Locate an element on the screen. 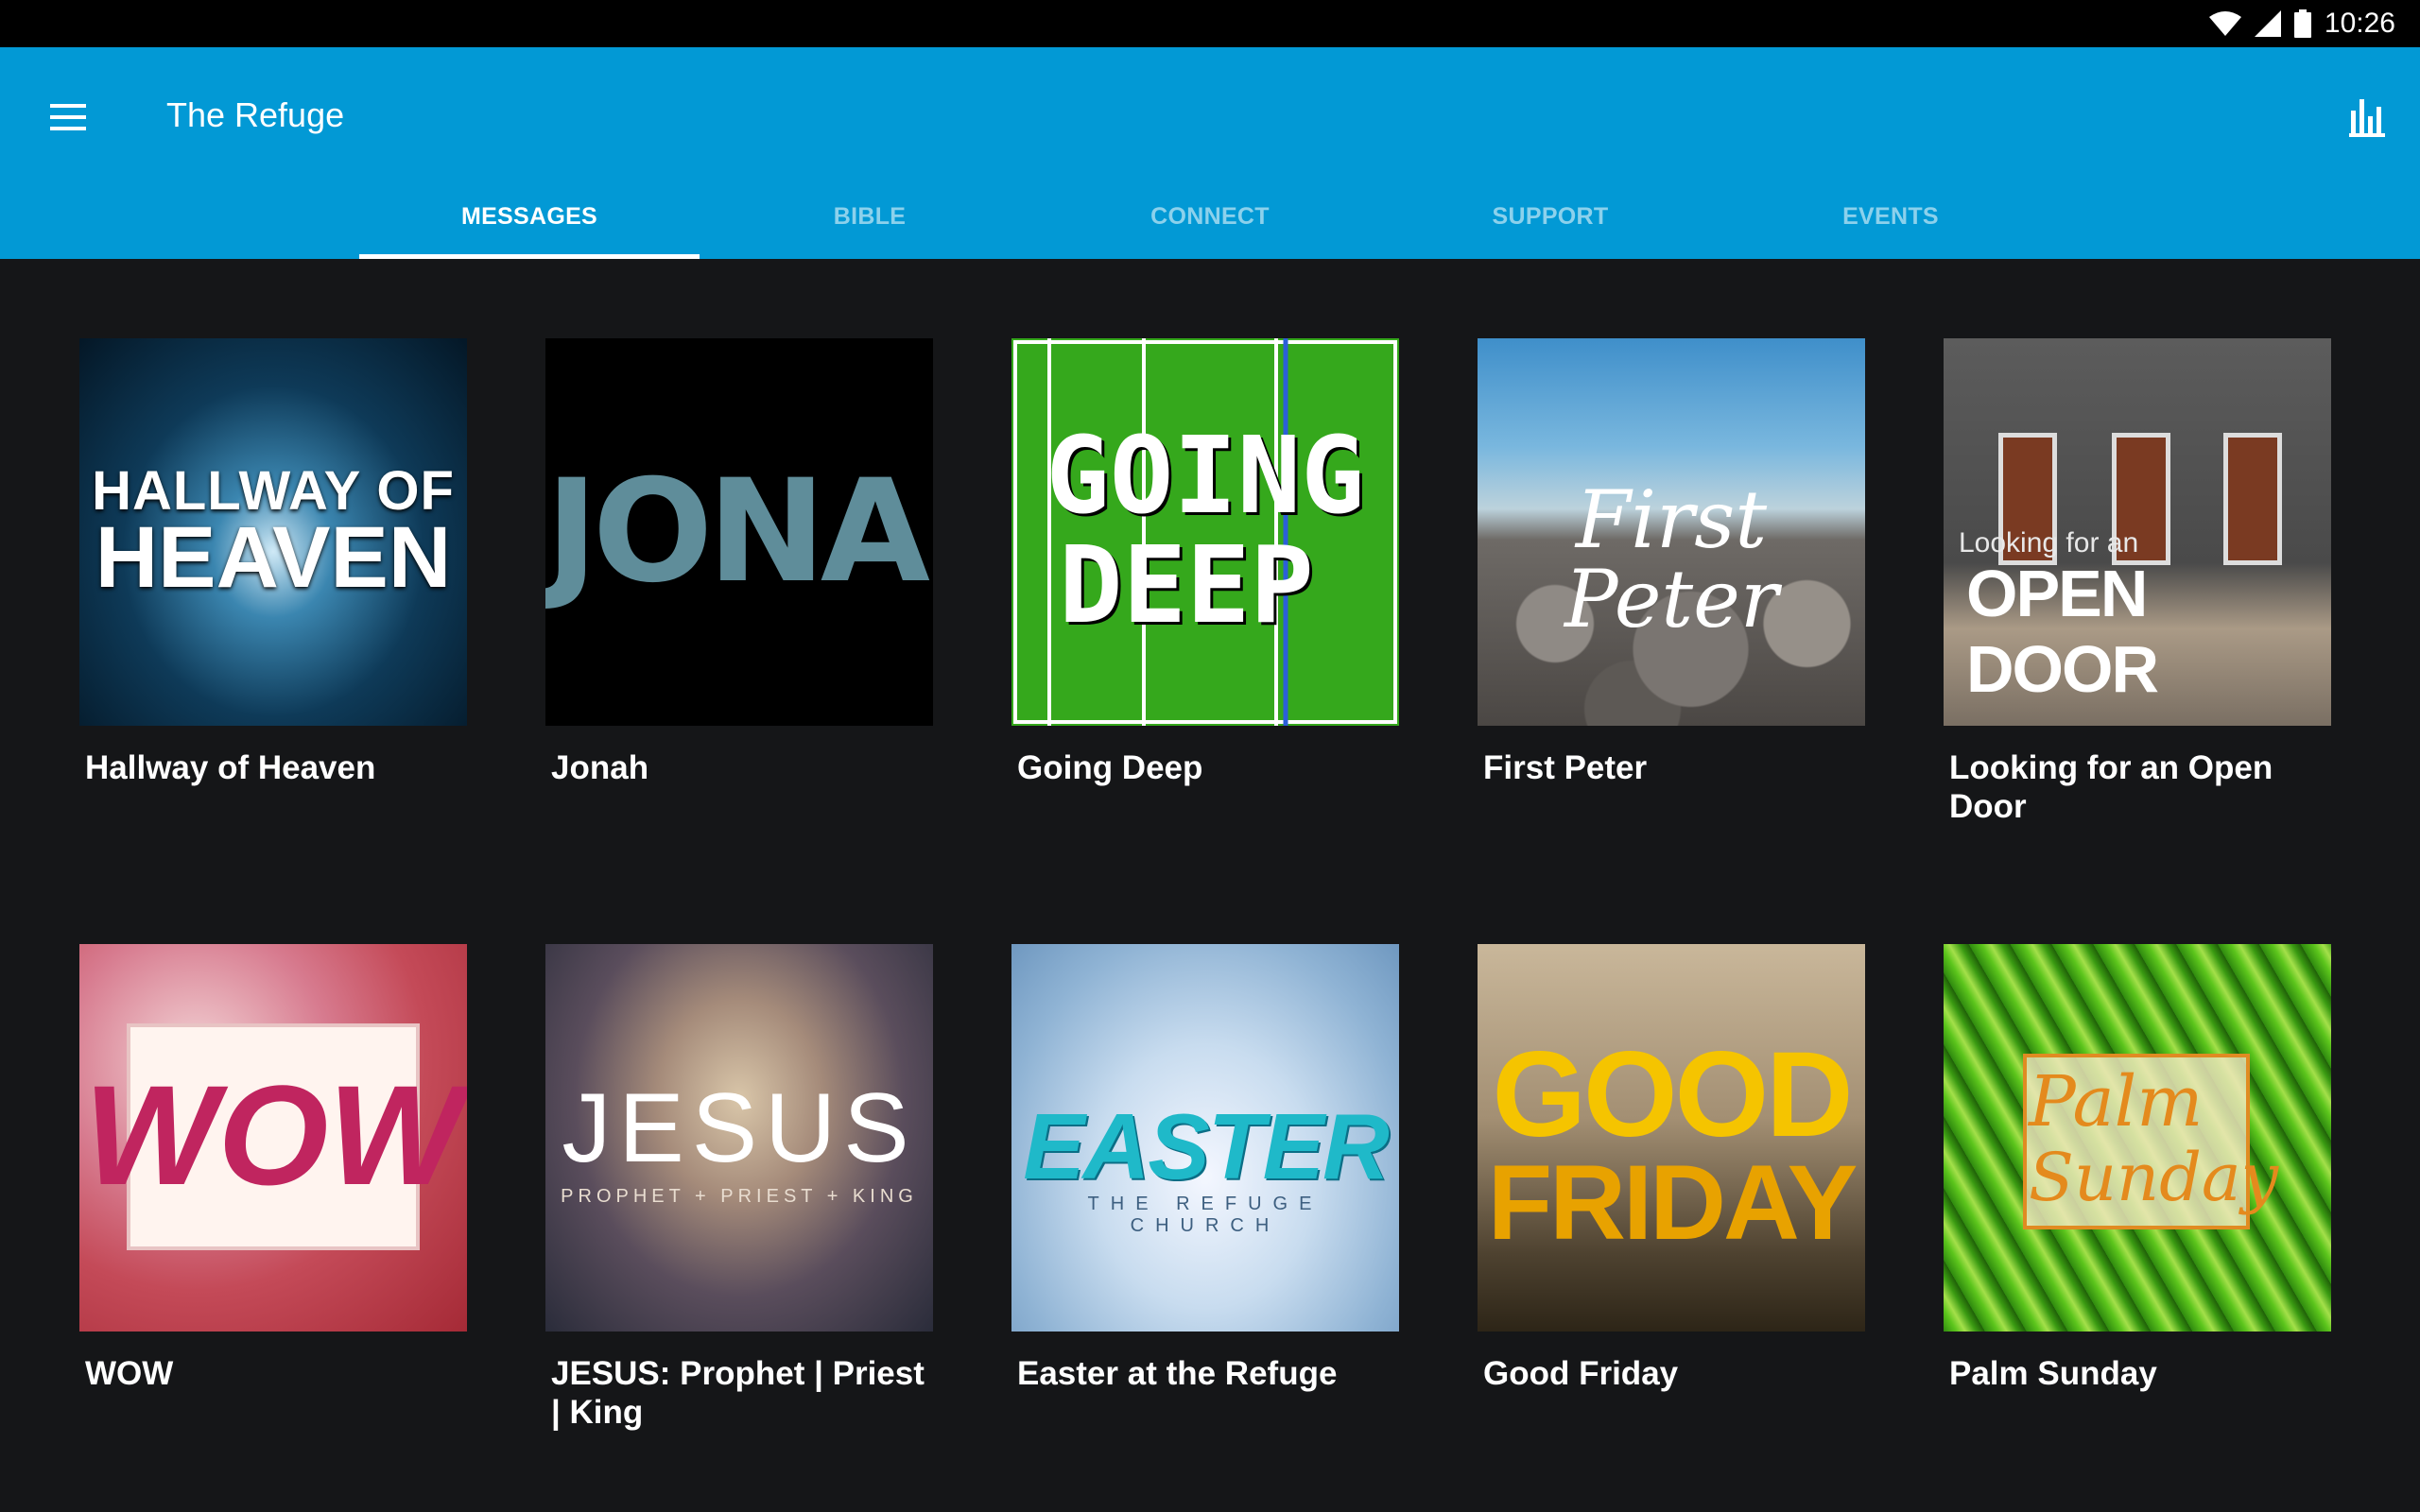  message-card: GOING DEEP Going Deep is located at coordinates (1205, 562).